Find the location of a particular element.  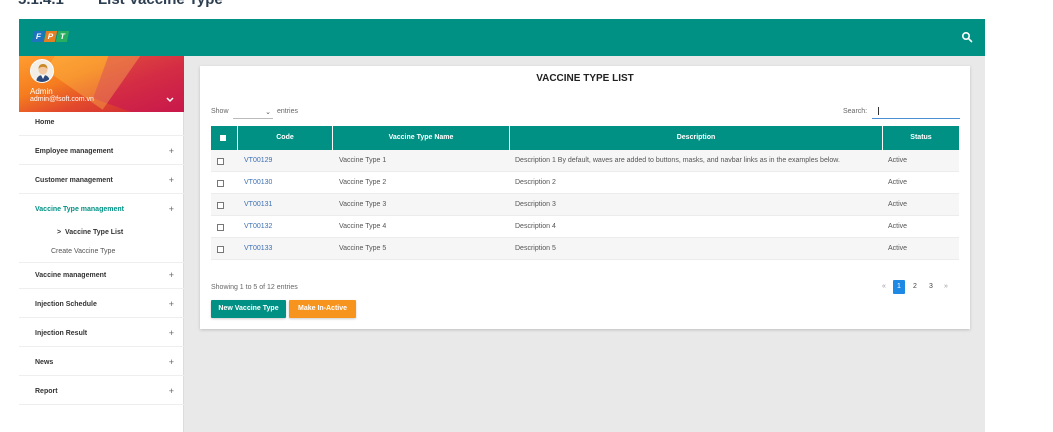

section-title: List Vaccine Type is located at coordinates (160, 4).